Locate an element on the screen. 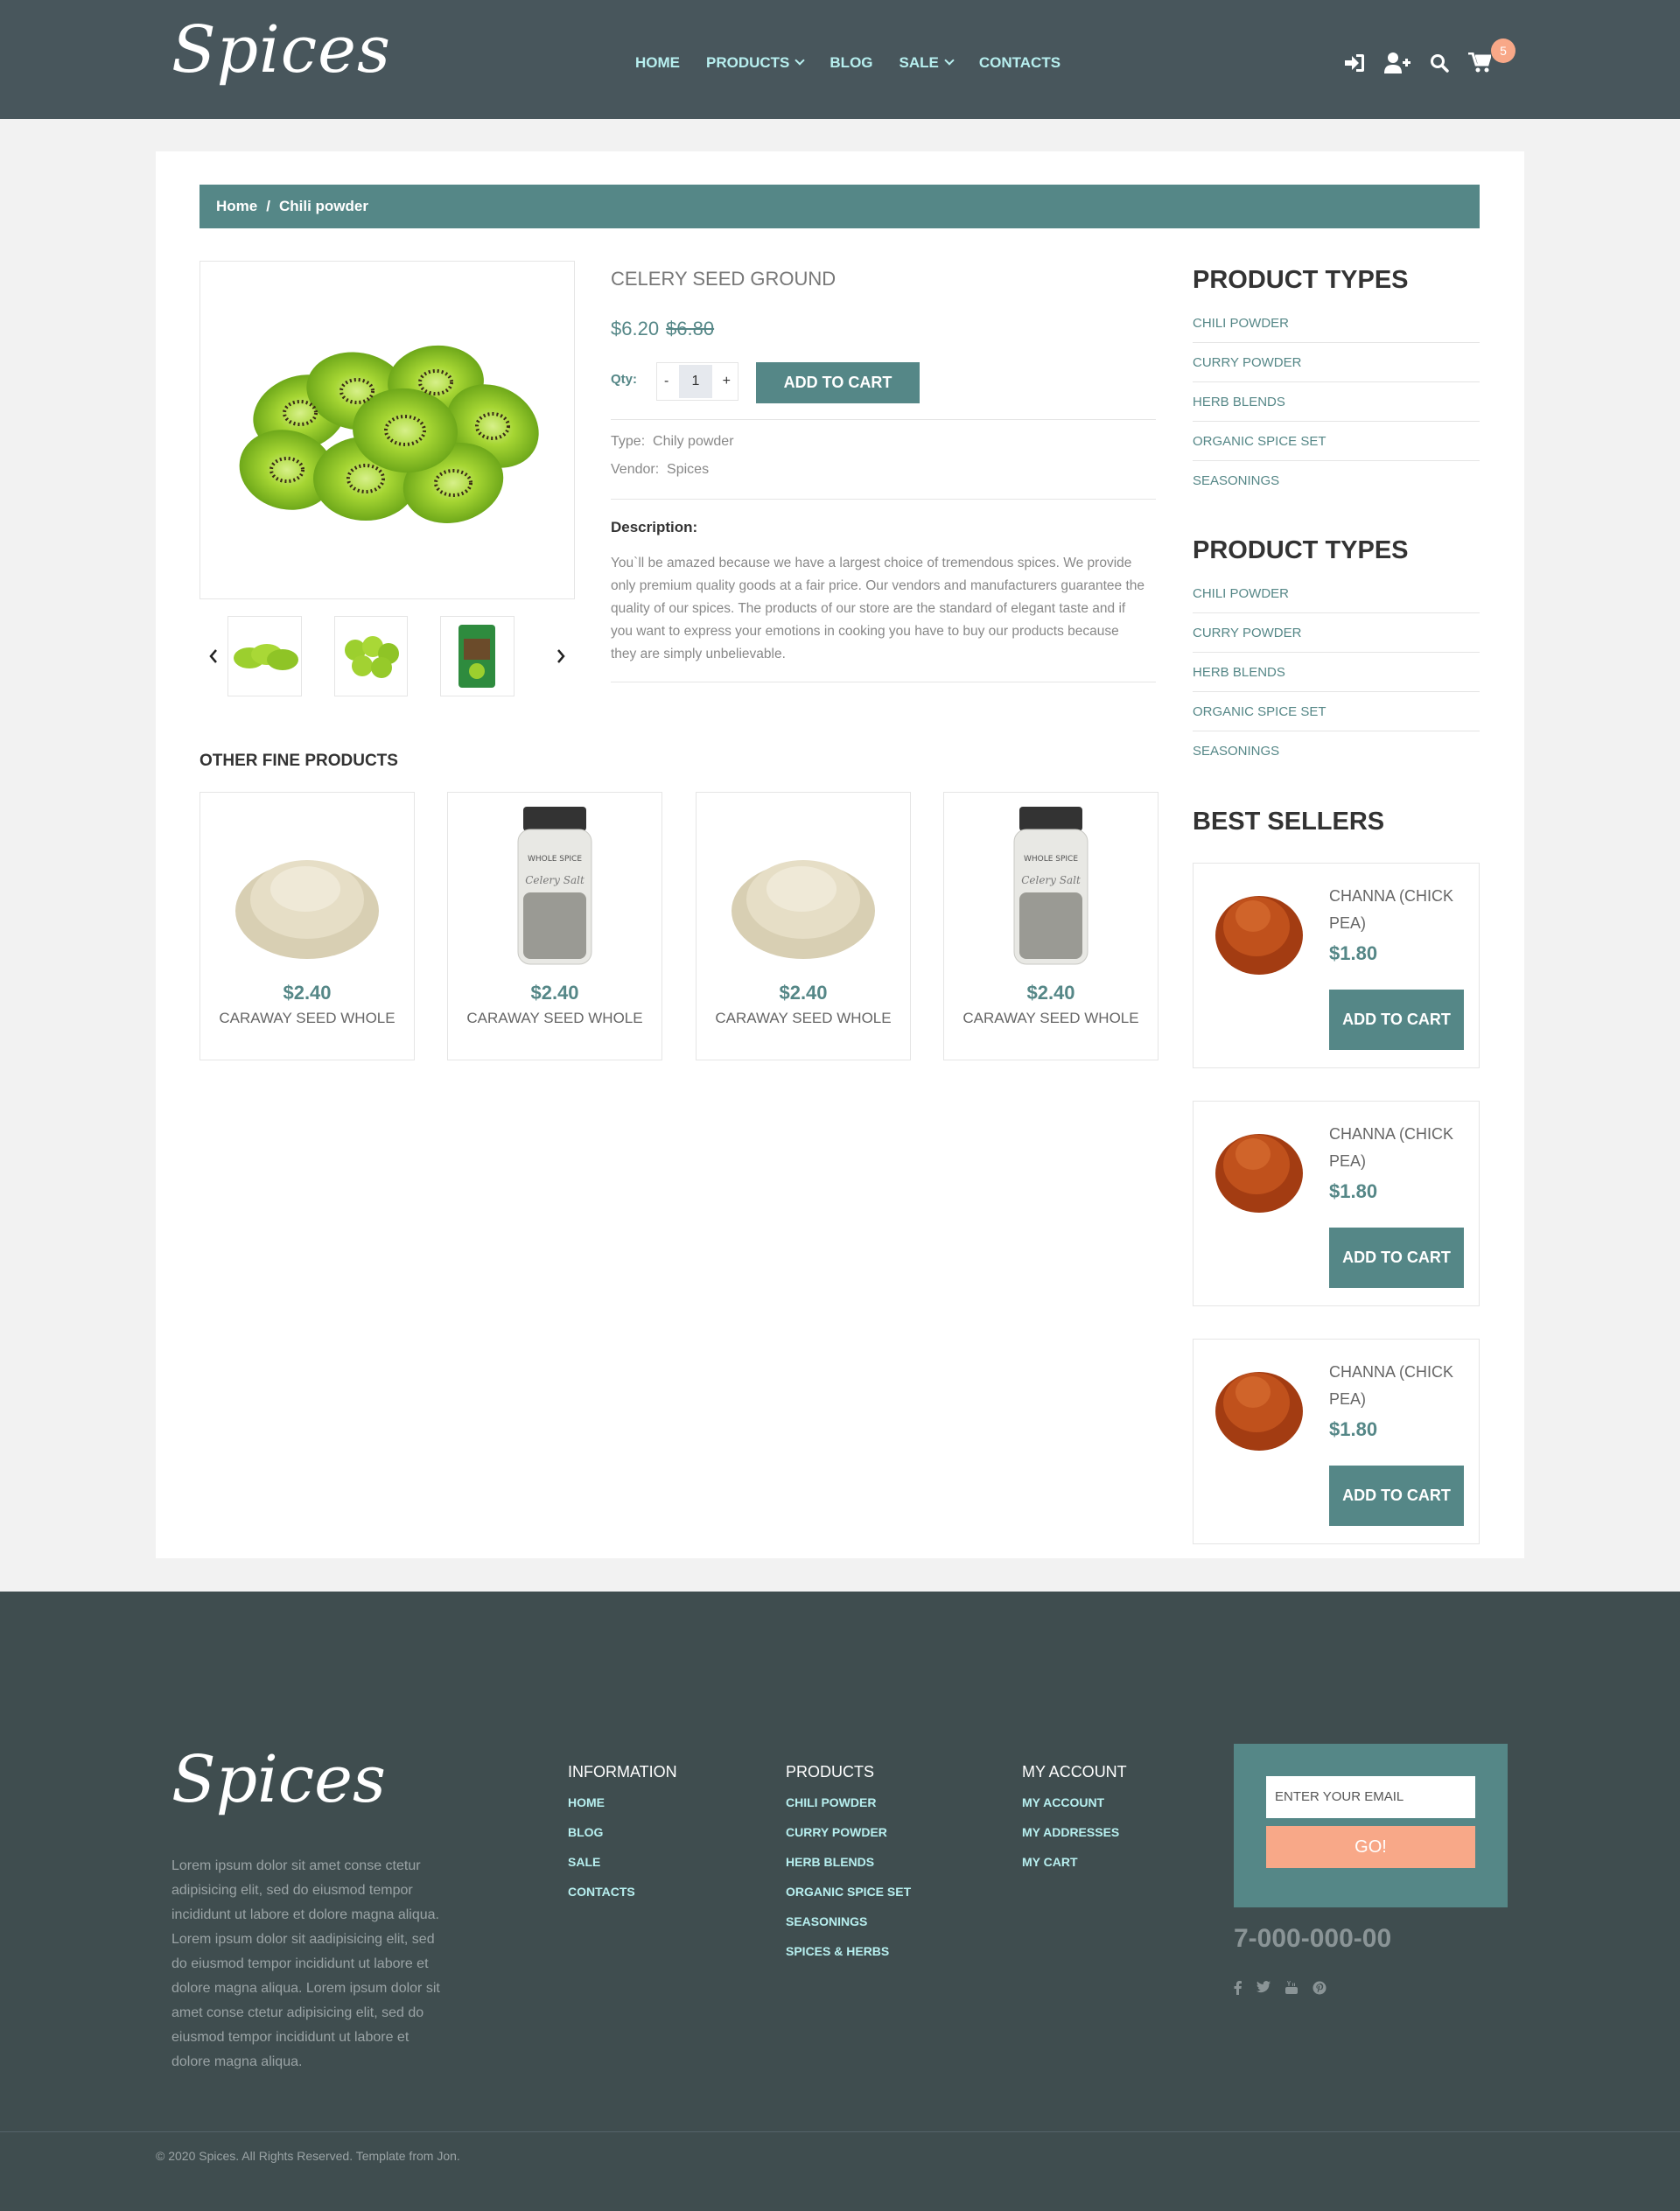  product-main-image is located at coordinates (387, 430).